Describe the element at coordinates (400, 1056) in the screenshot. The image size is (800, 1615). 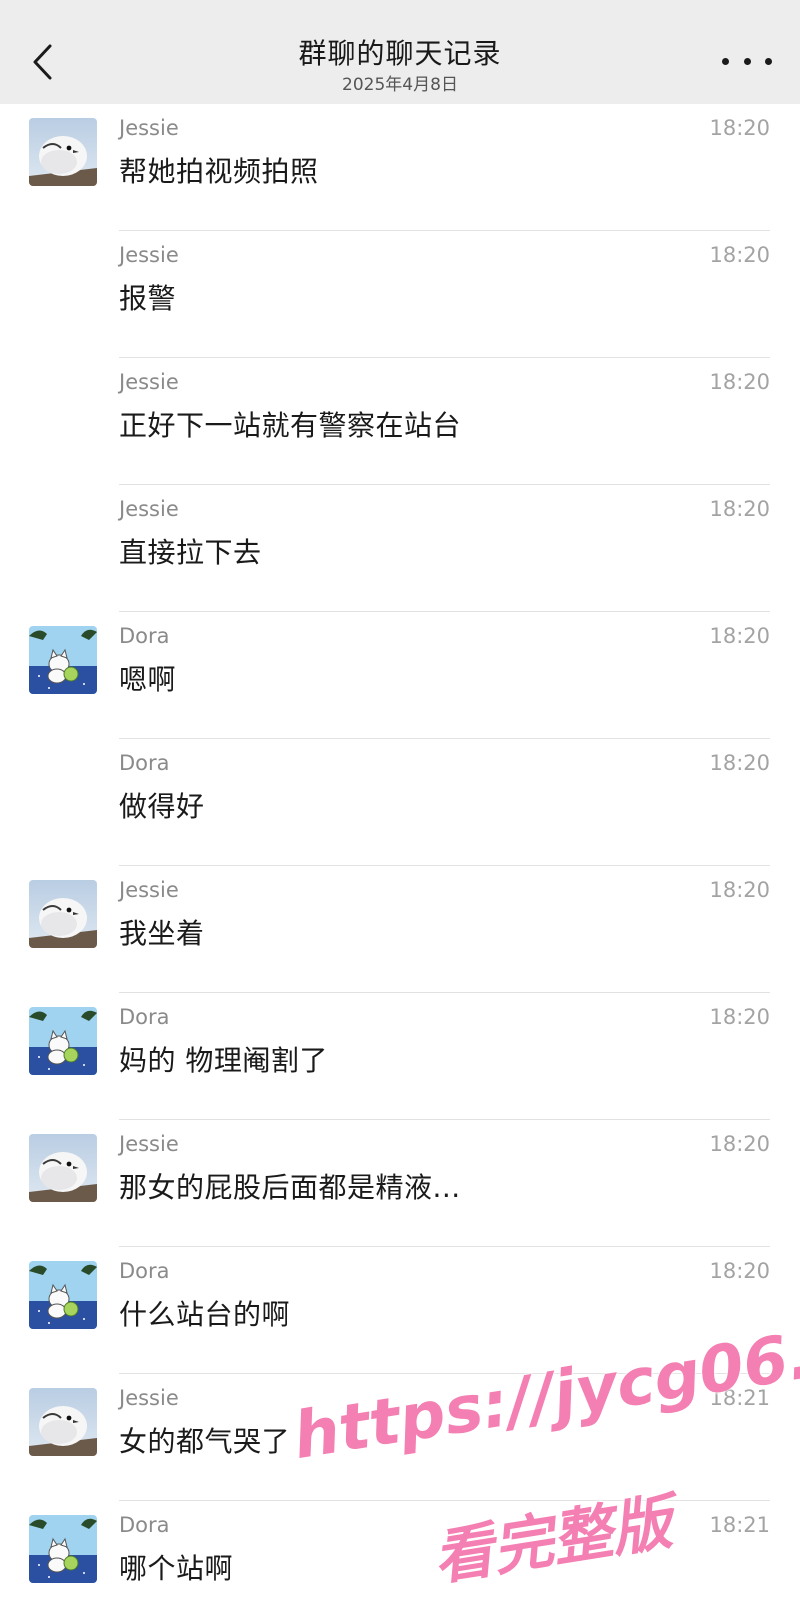
I see `message-row: Dora 18:20 妈的 物理阉割了` at that location.